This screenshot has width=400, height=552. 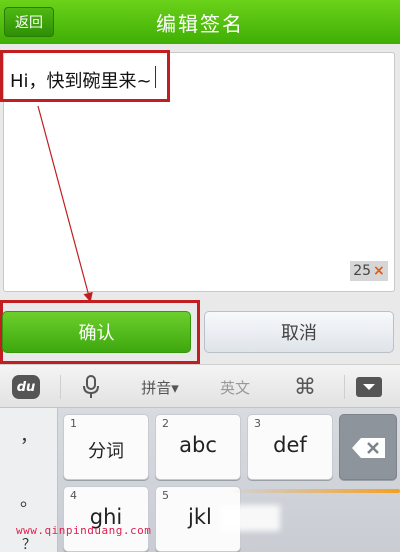 I want to click on voice-input-button, so click(x=91, y=387).